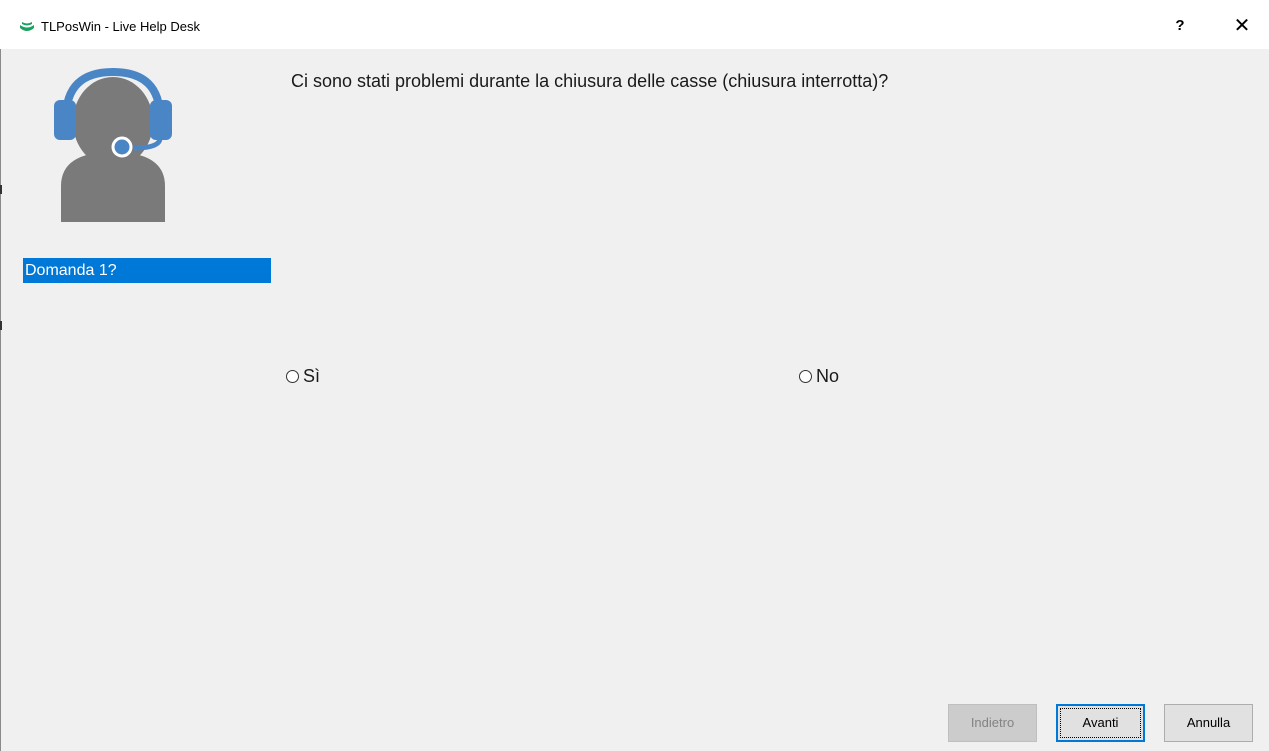 The image size is (1269, 751). Describe the element at coordinates (1180, 26) in the screenshot. I see `help-button: ?` at that location.